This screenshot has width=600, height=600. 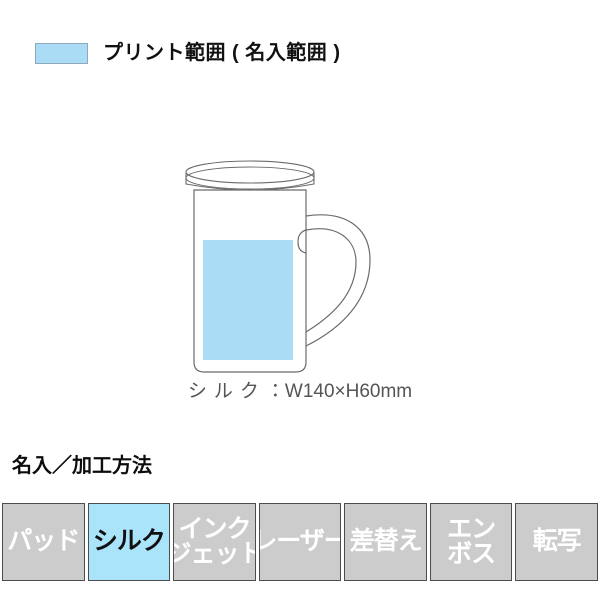 I want to click on methods-section-title: 名入／加工方法, so click(x=82, y=466).